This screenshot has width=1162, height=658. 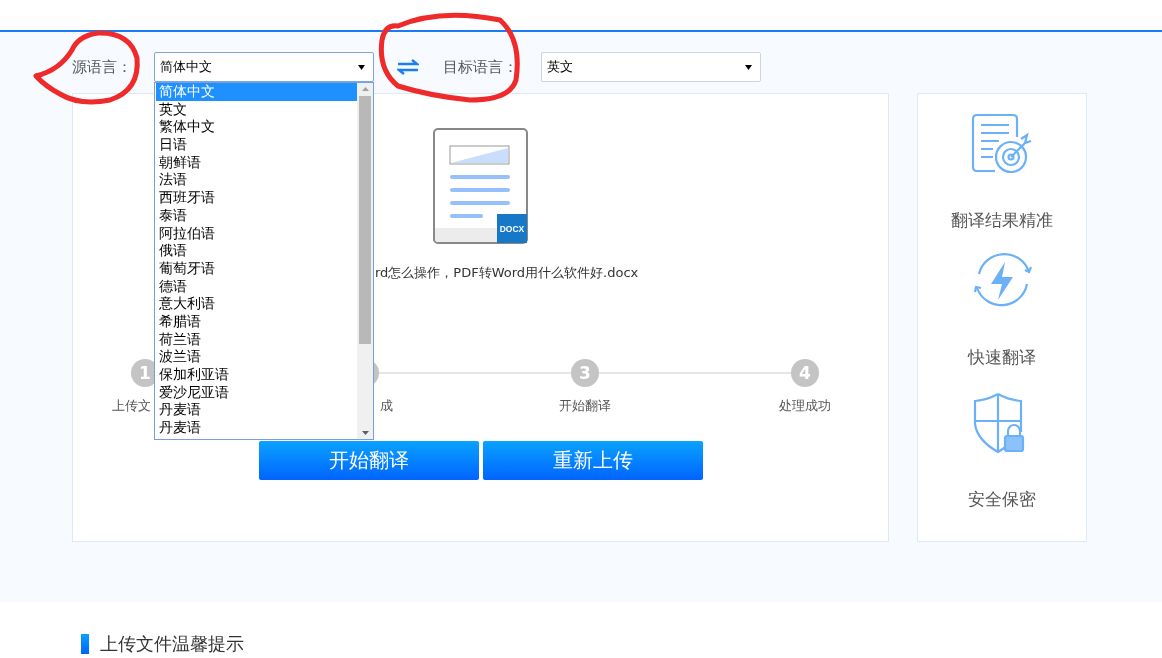 I want to click on language-option: 意大利语, so click(x=256, y=304).